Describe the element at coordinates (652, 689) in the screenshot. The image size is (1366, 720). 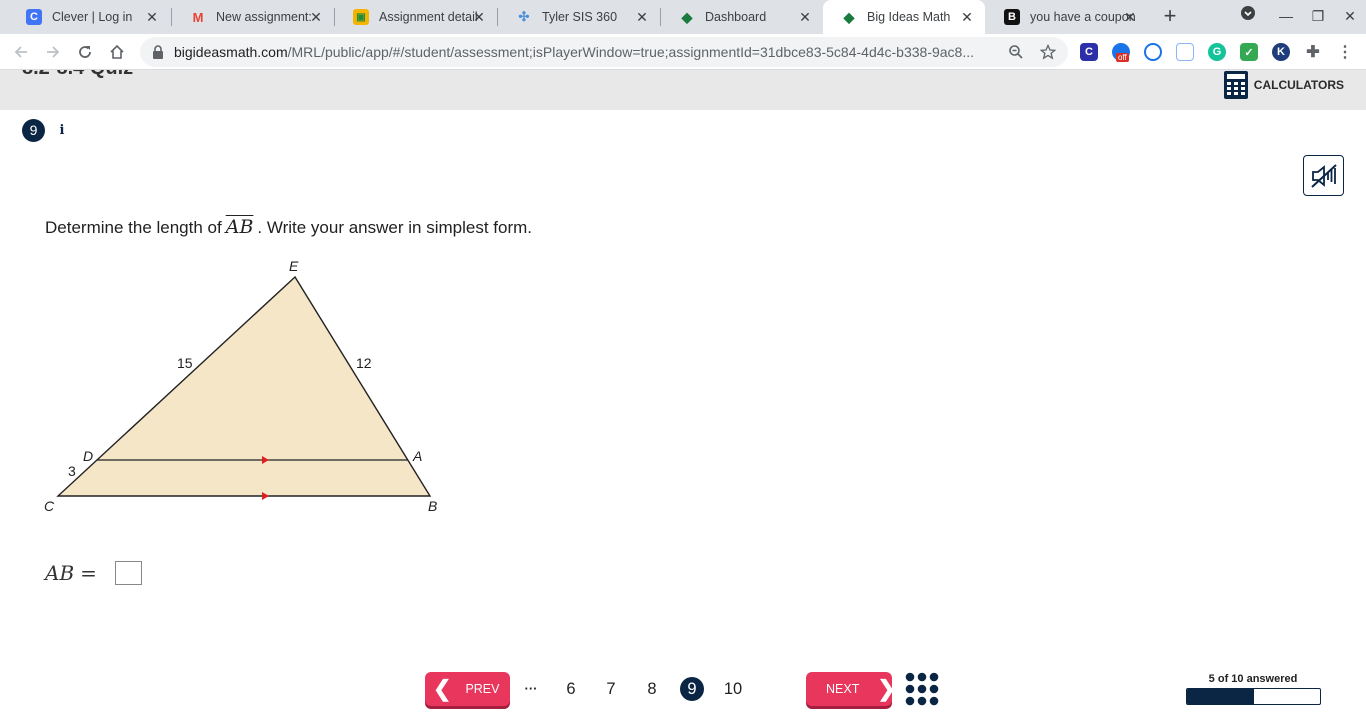
I see `page-item-8: 8` at that location.